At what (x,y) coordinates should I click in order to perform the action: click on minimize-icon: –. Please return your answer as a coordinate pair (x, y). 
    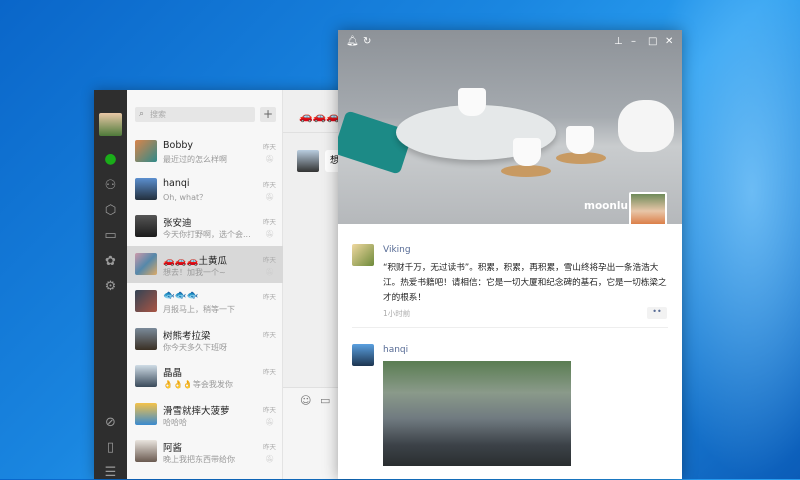
    Looking at the image, I should click on (633, 41).